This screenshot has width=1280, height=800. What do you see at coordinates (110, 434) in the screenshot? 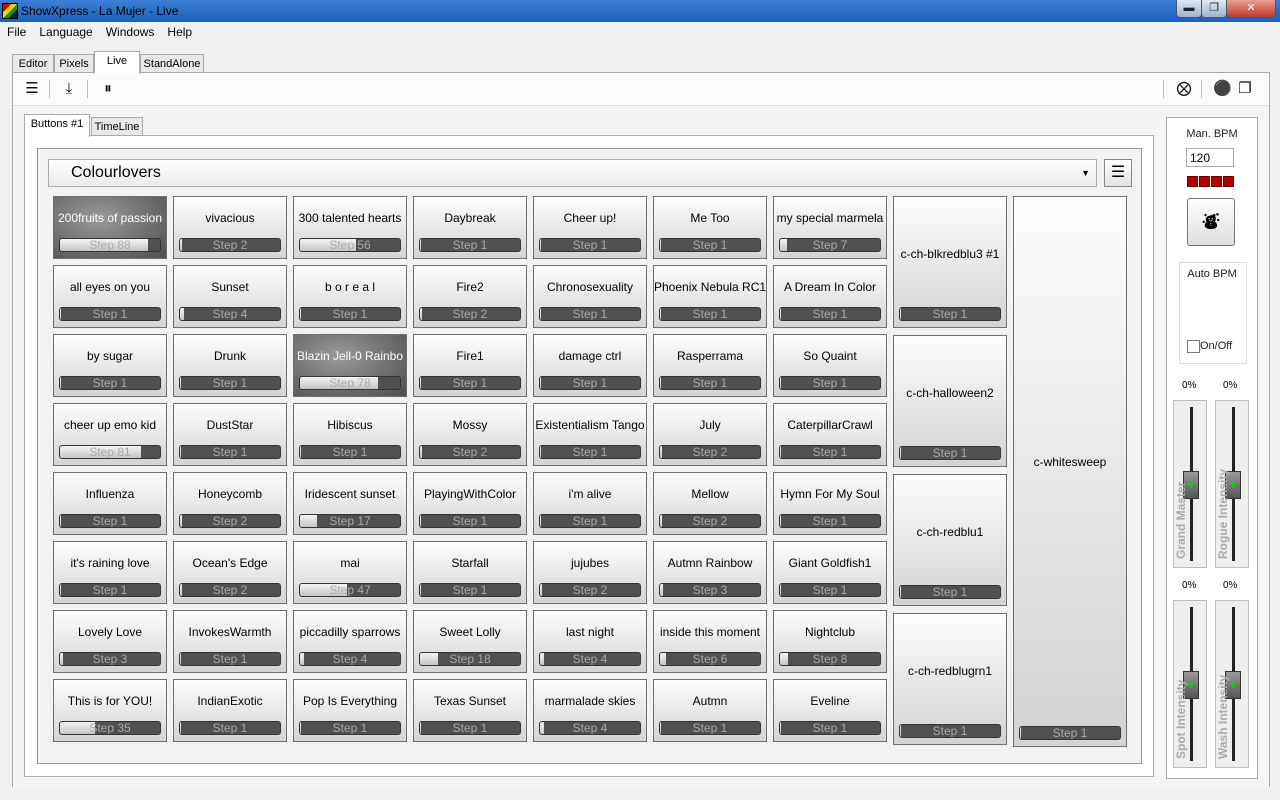
I see `chase-button: cheer up emo kid Step 81` at bounding box center [110, 434].